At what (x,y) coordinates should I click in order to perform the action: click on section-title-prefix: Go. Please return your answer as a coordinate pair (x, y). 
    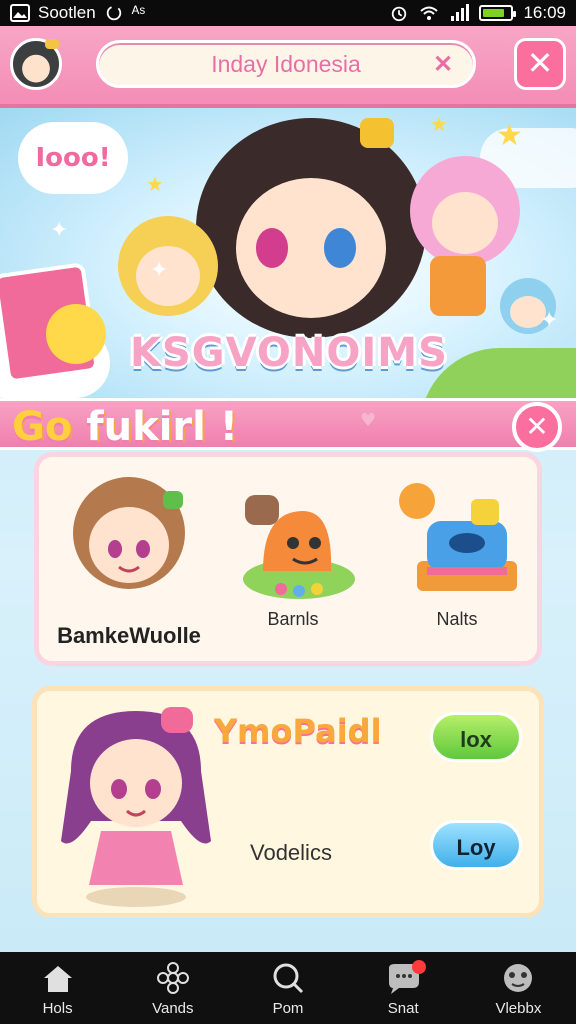
    Looking at the image, I should click on (42, 427).